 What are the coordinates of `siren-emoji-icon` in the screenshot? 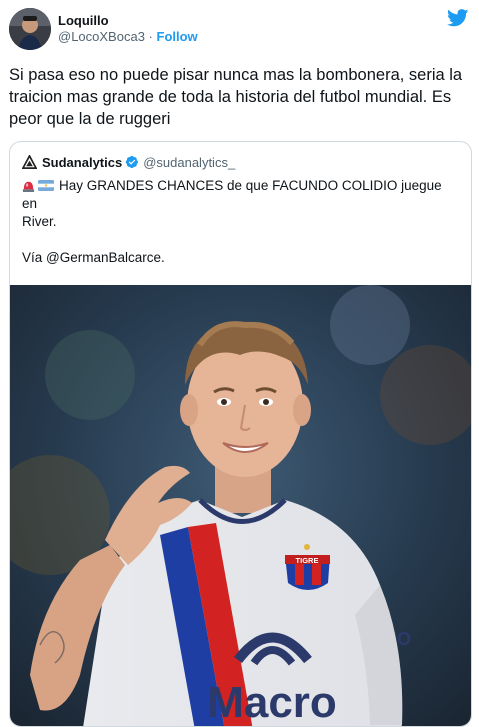 It's located at (28, 186).